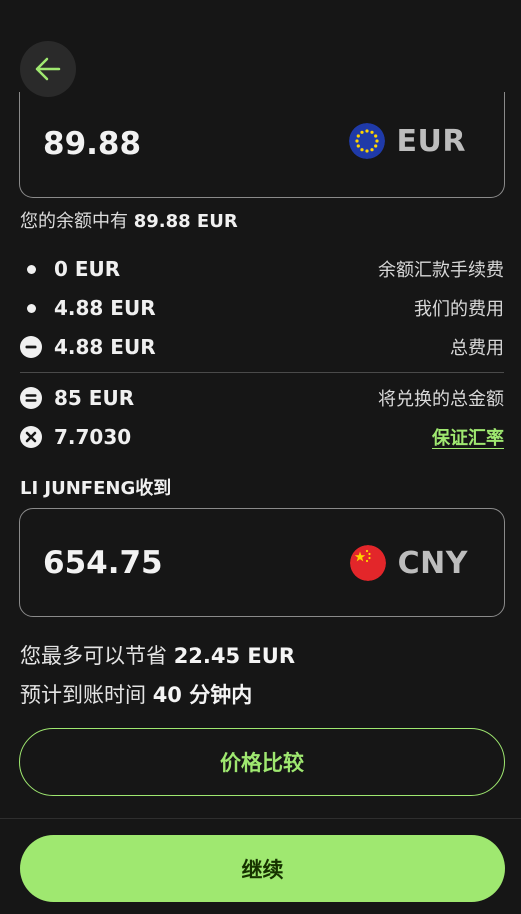 Image resolution: width=521 pixels, height=914 pixels. Describe the element at coordinates (31, 398) in the screenshot. I see `equals-circle-icon` at that location.